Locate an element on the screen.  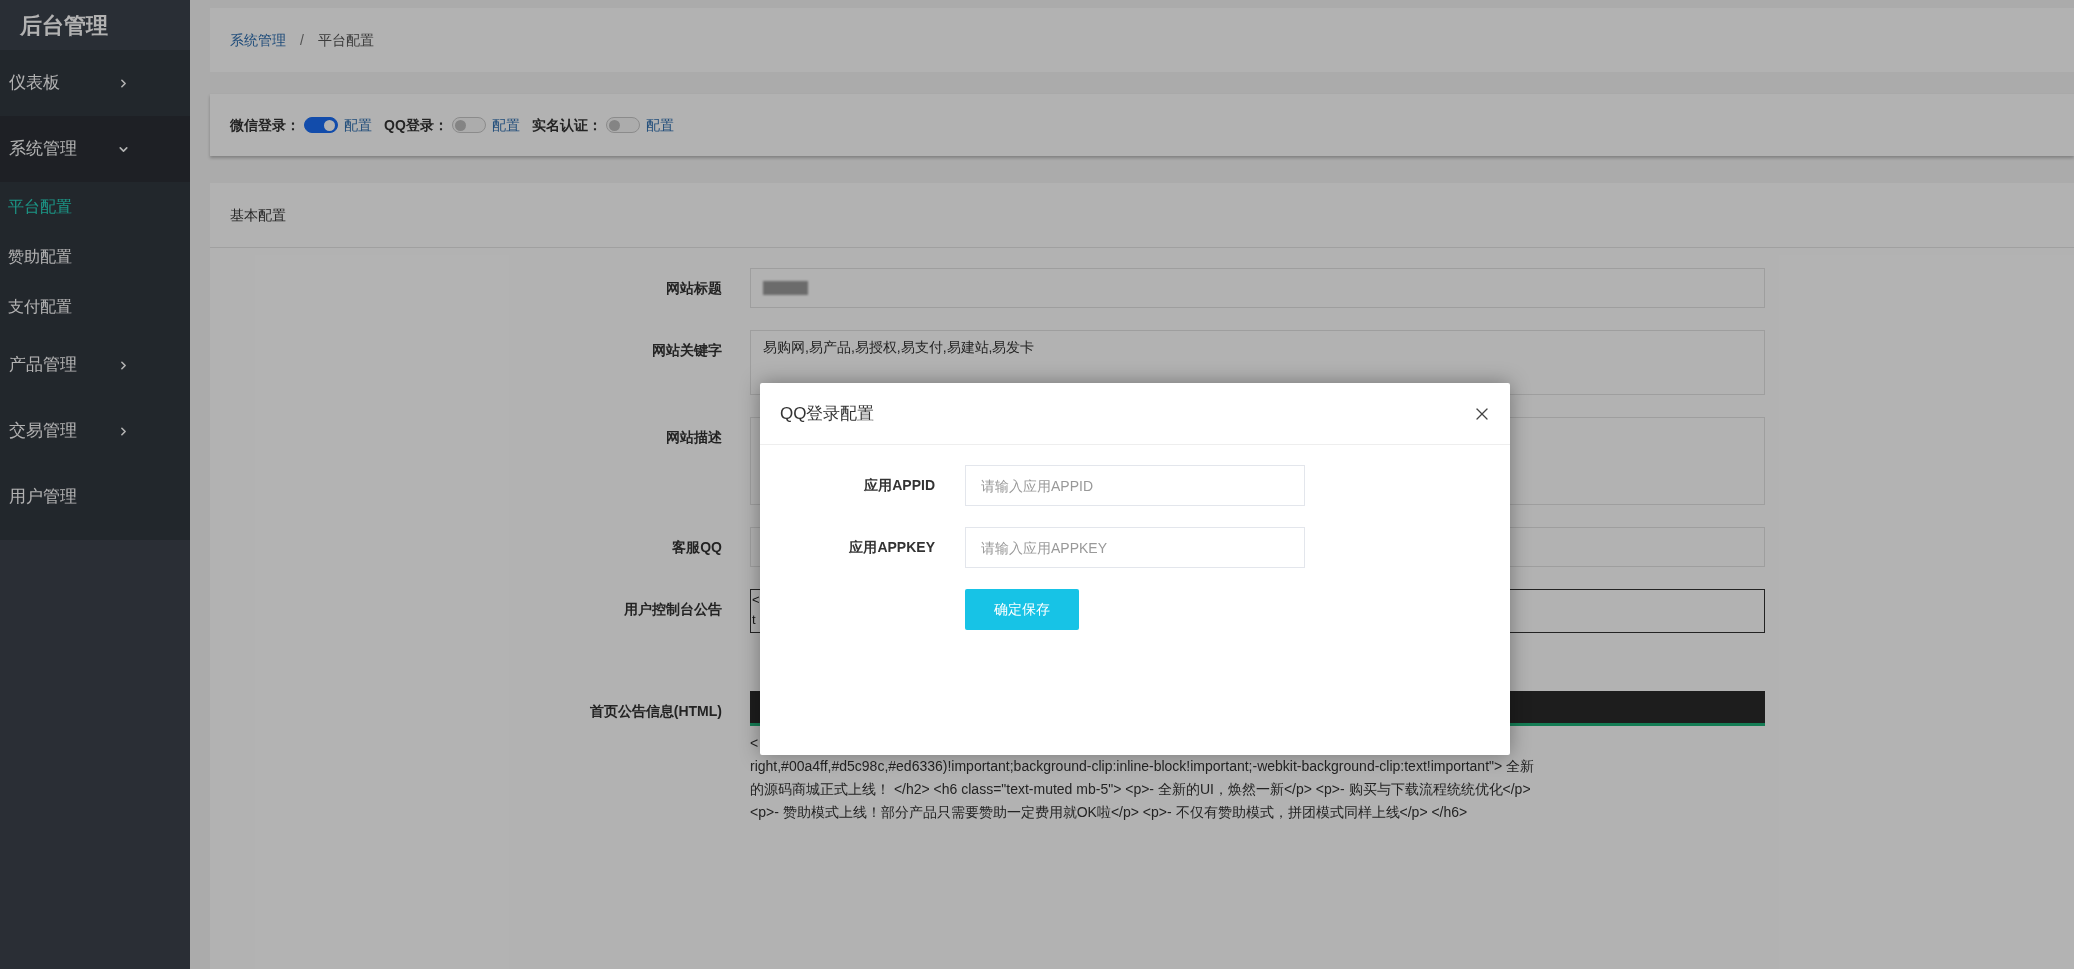
toggle-label: 实名认证： is located at coordinates (566, 125).